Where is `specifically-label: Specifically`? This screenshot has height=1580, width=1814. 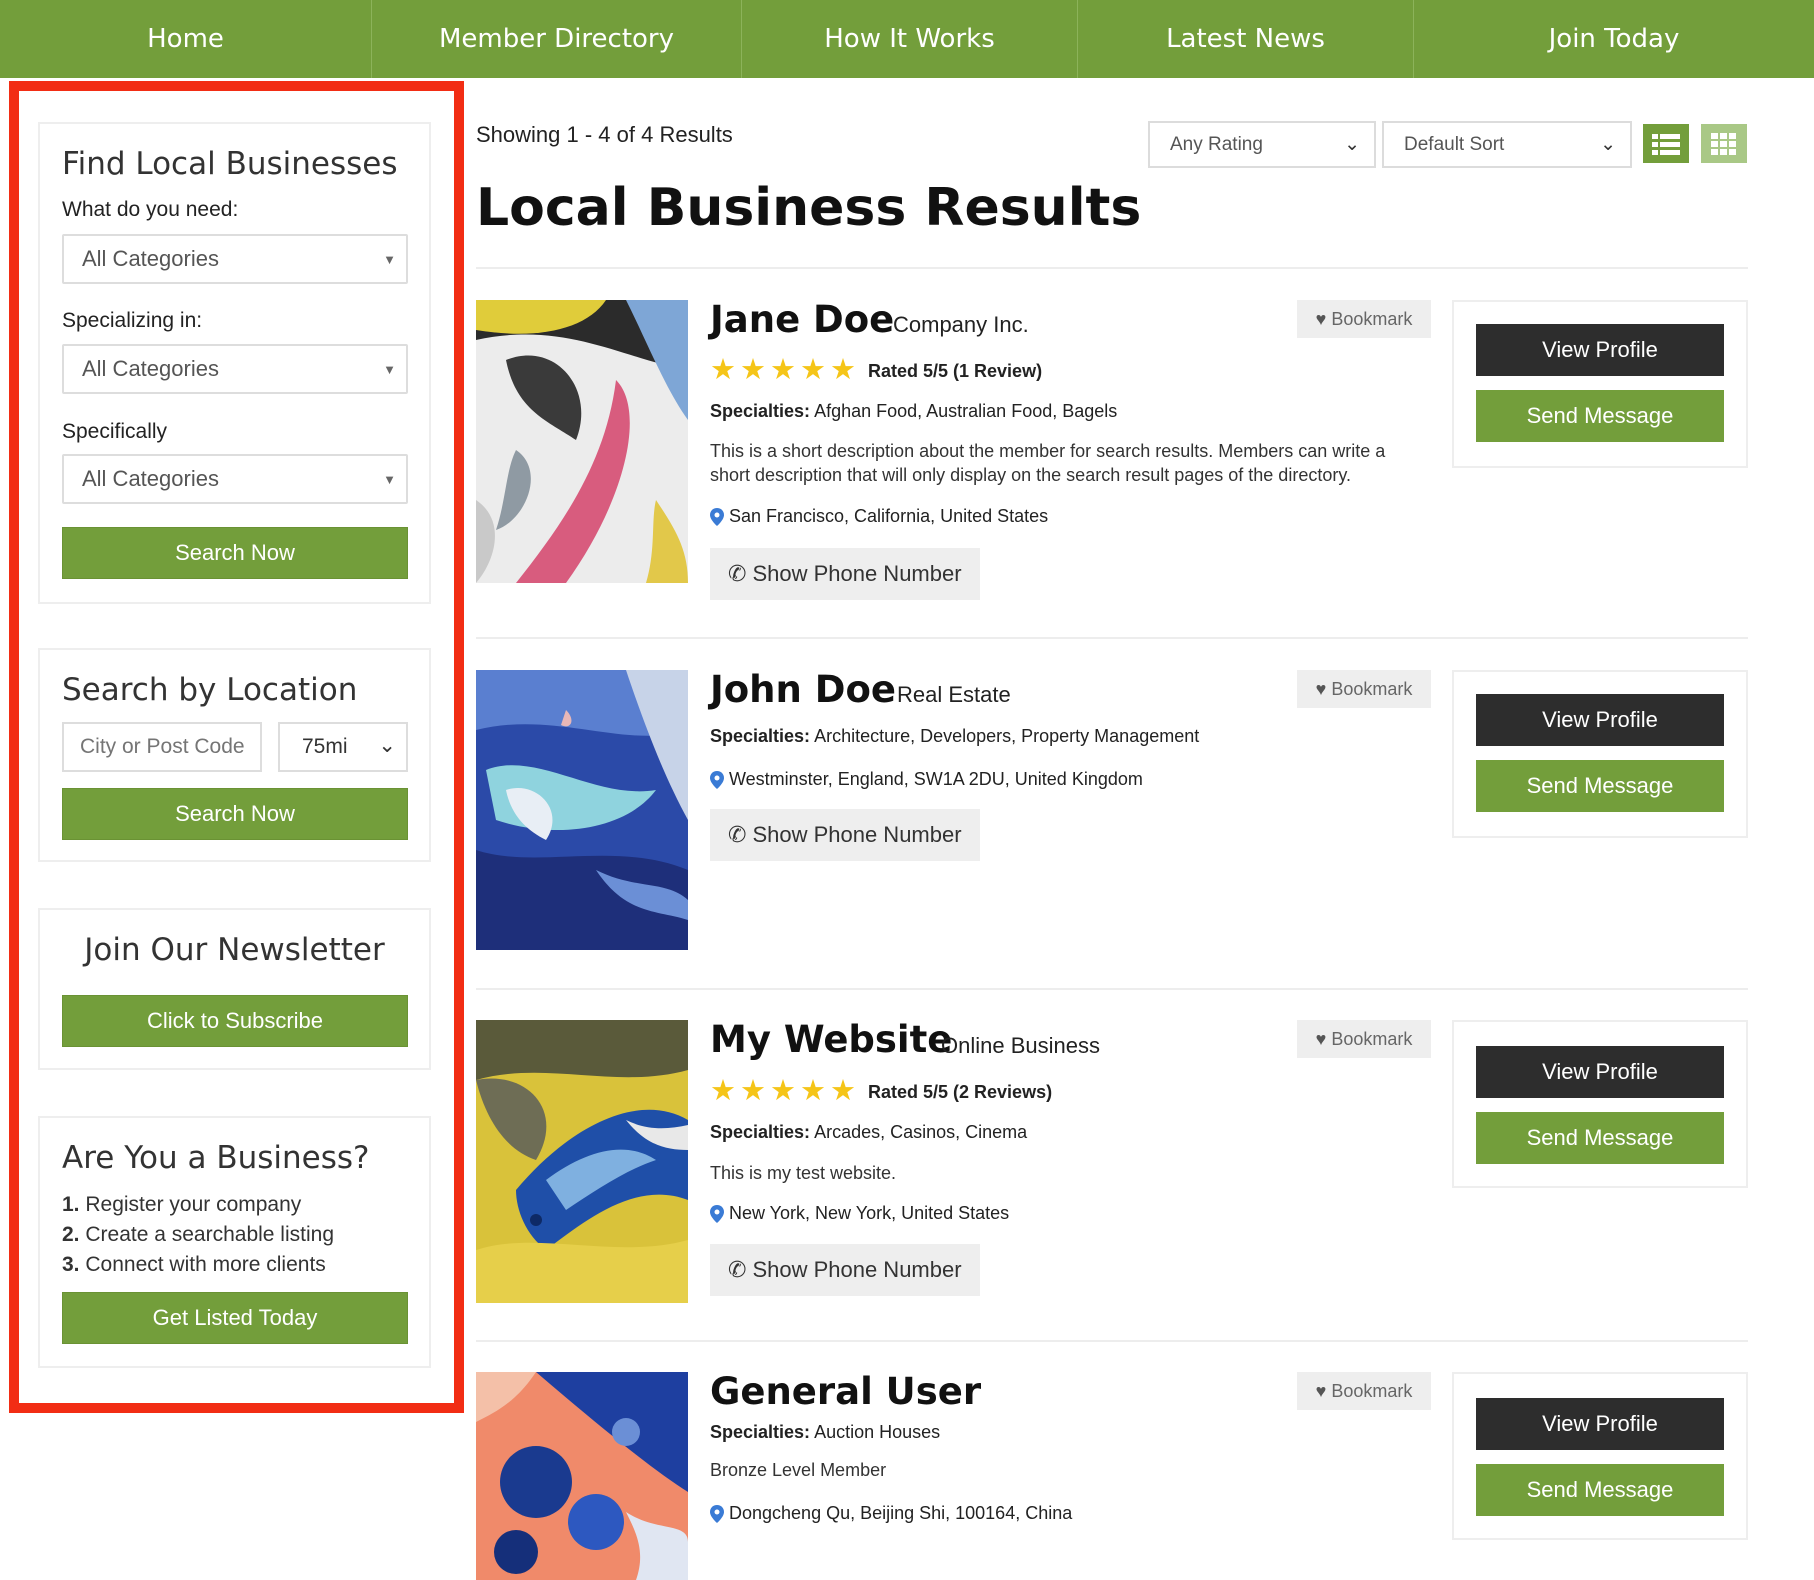 specifically-label: Specifically is located at coordinates (115, 431).